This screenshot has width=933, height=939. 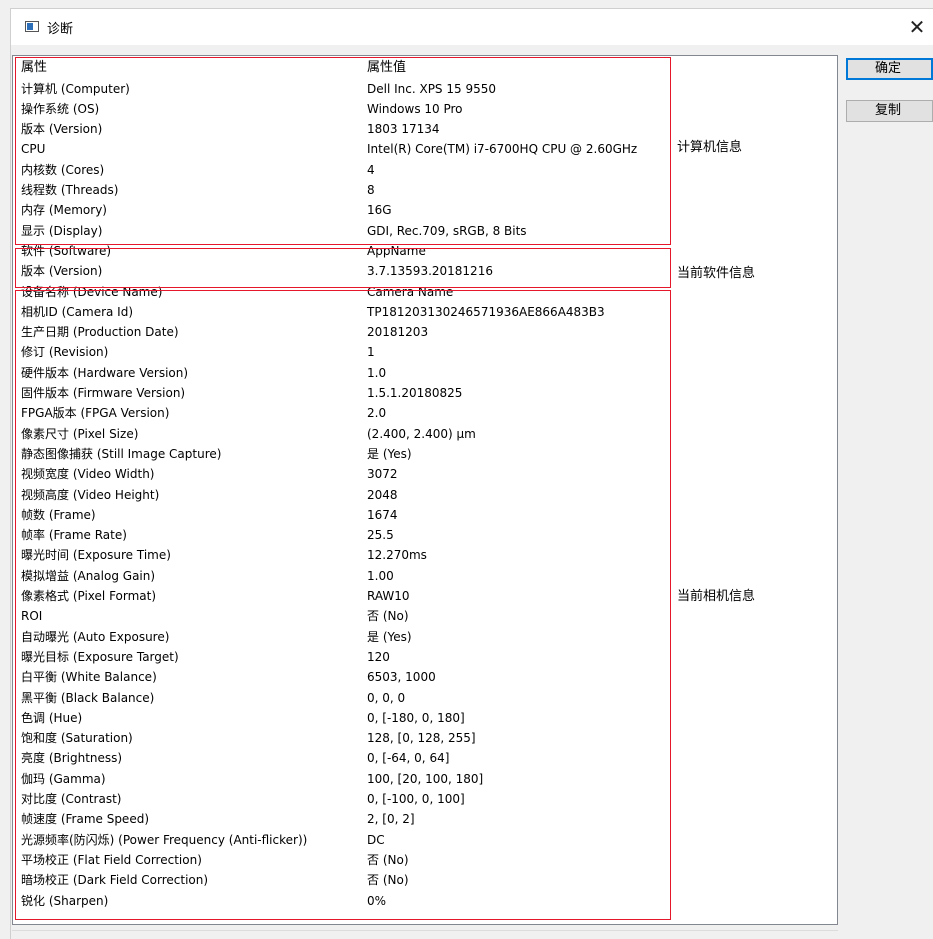 What do you see at coordinates (716, 596) in the screenshot?
I see `group-label-camera: 当前相机信息` at bounding box center [716, 596].